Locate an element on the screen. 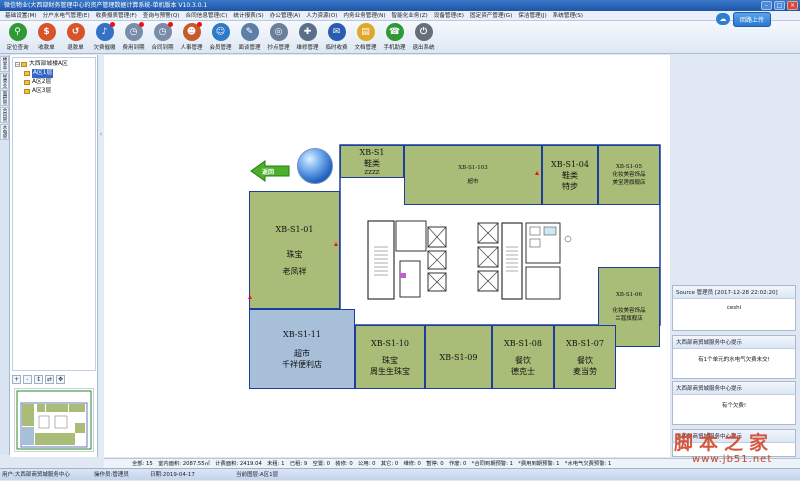  vertical-tab: 面积管理 is located at coordinates (4, 98).